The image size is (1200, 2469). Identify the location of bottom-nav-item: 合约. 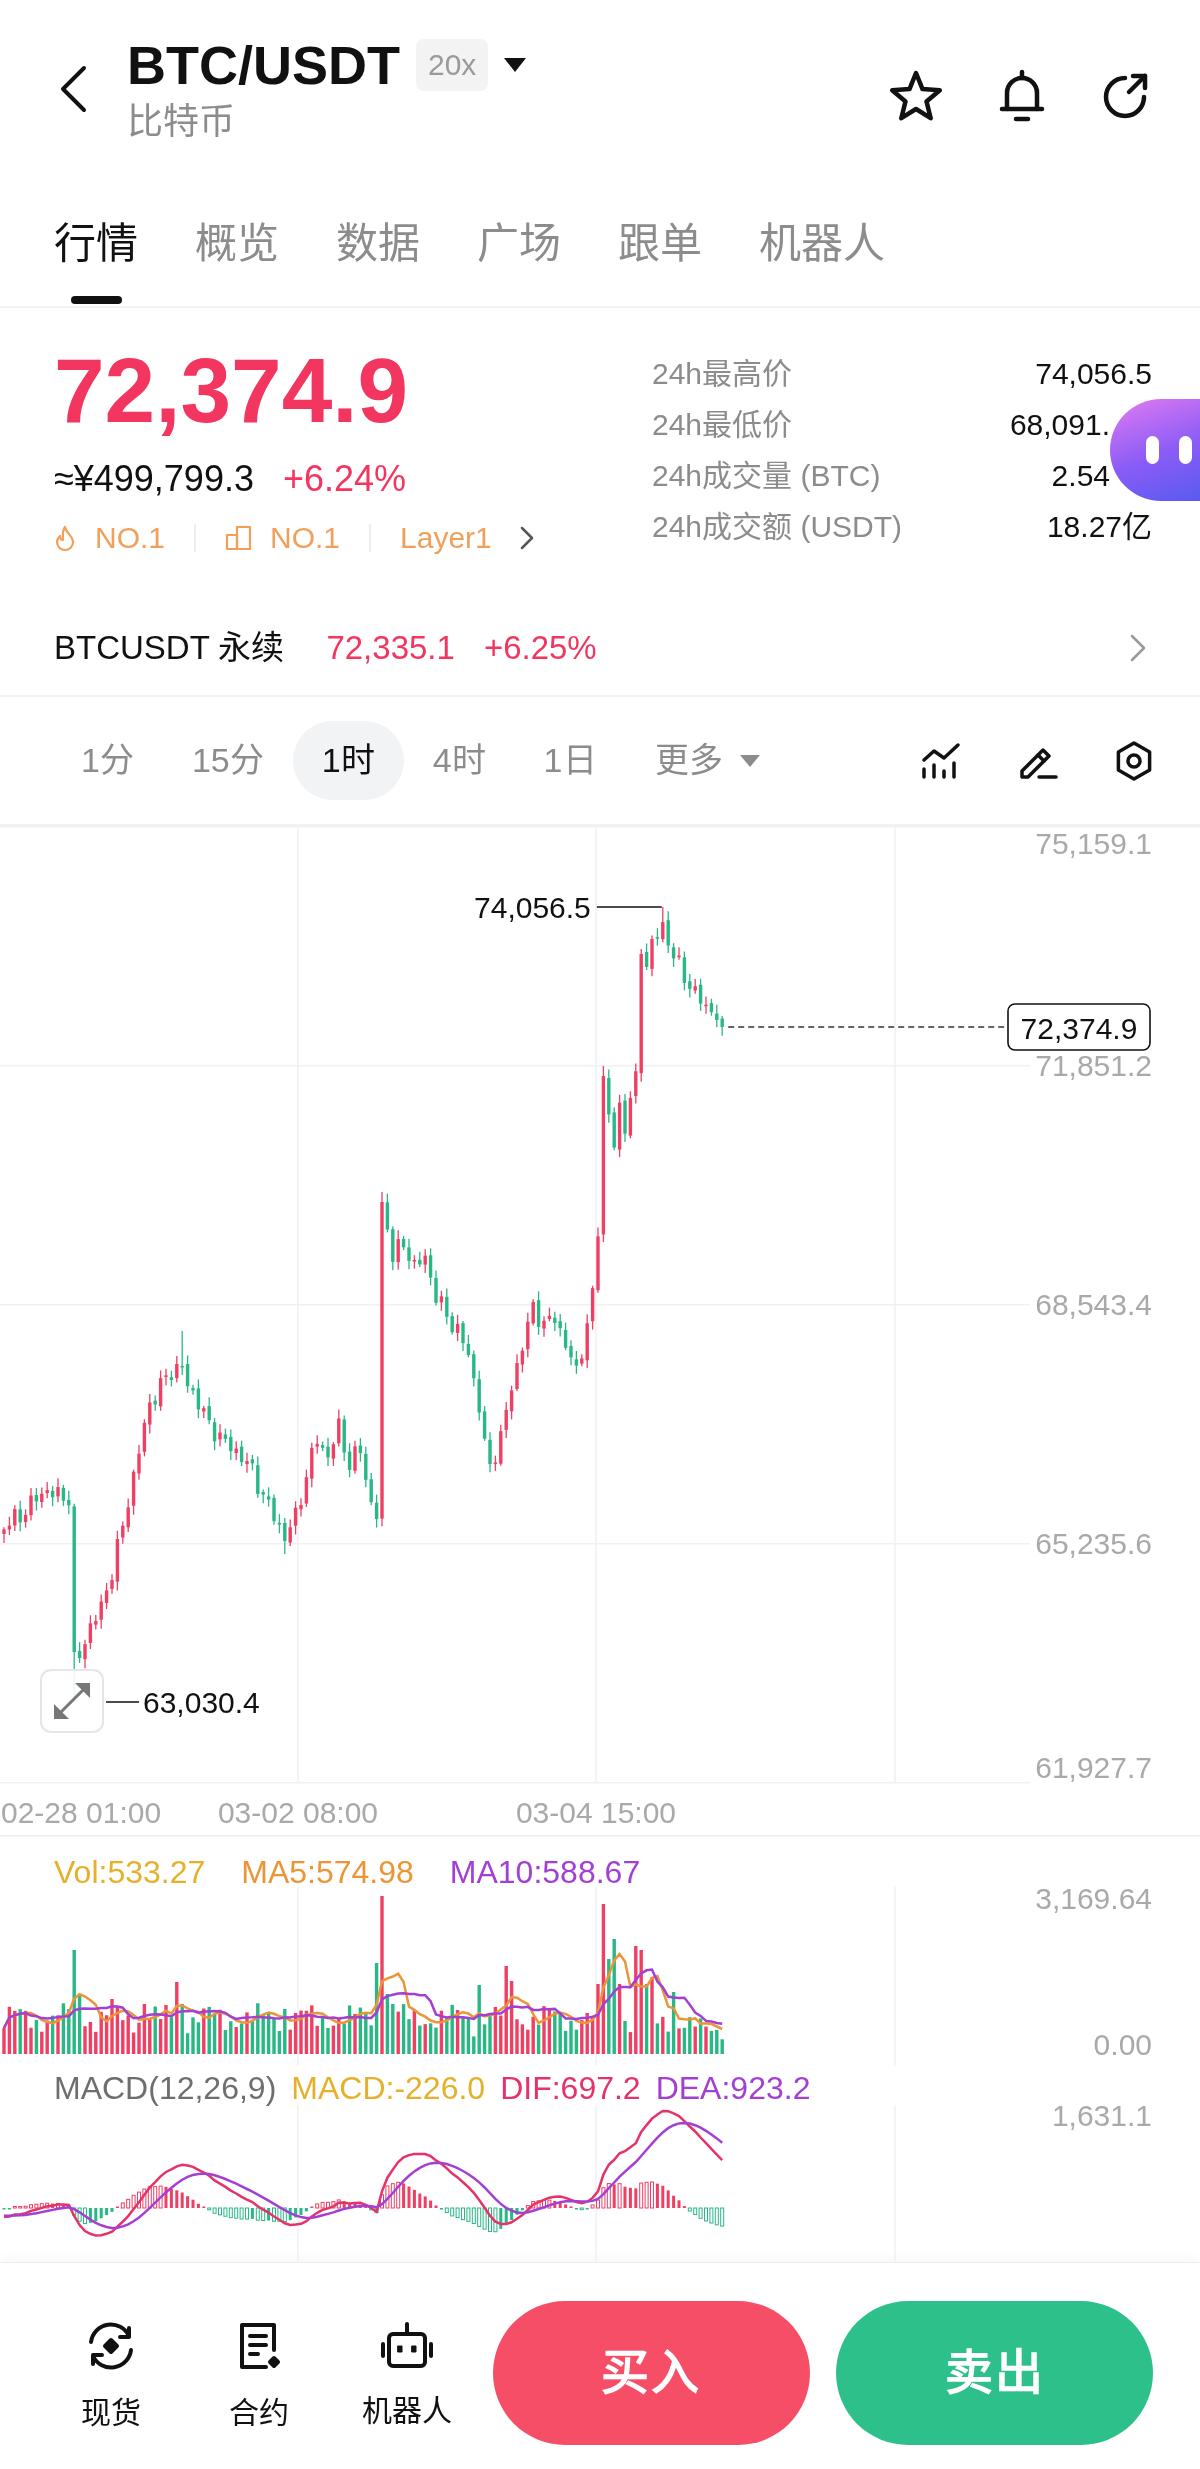
(258, 2366).